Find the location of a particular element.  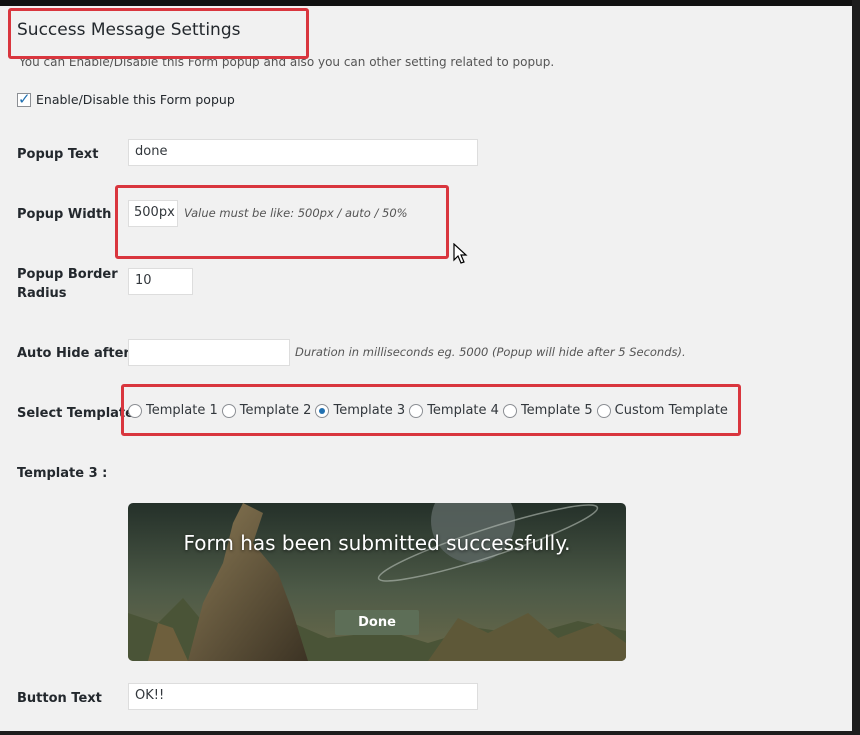

custom-template-radio is located at coordinates (603, 410).